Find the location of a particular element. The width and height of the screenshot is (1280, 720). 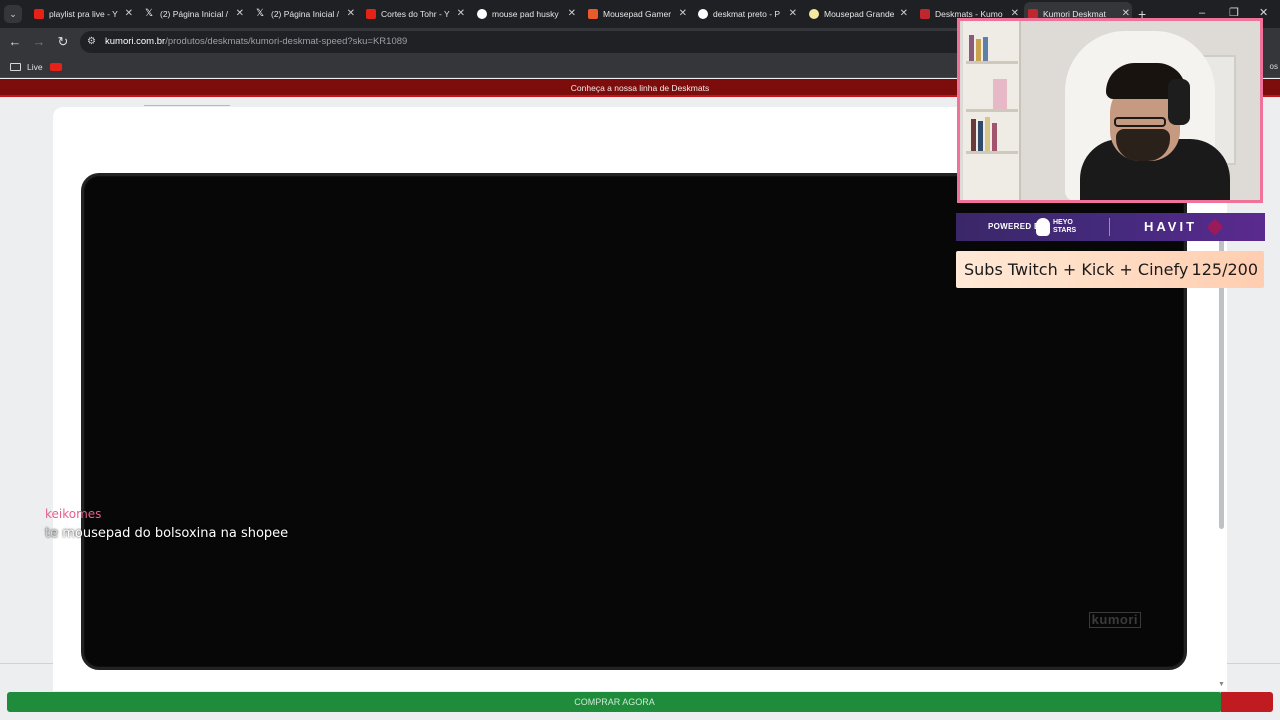

havit-logo: HAVIT is located at coordinates (1171, 226).